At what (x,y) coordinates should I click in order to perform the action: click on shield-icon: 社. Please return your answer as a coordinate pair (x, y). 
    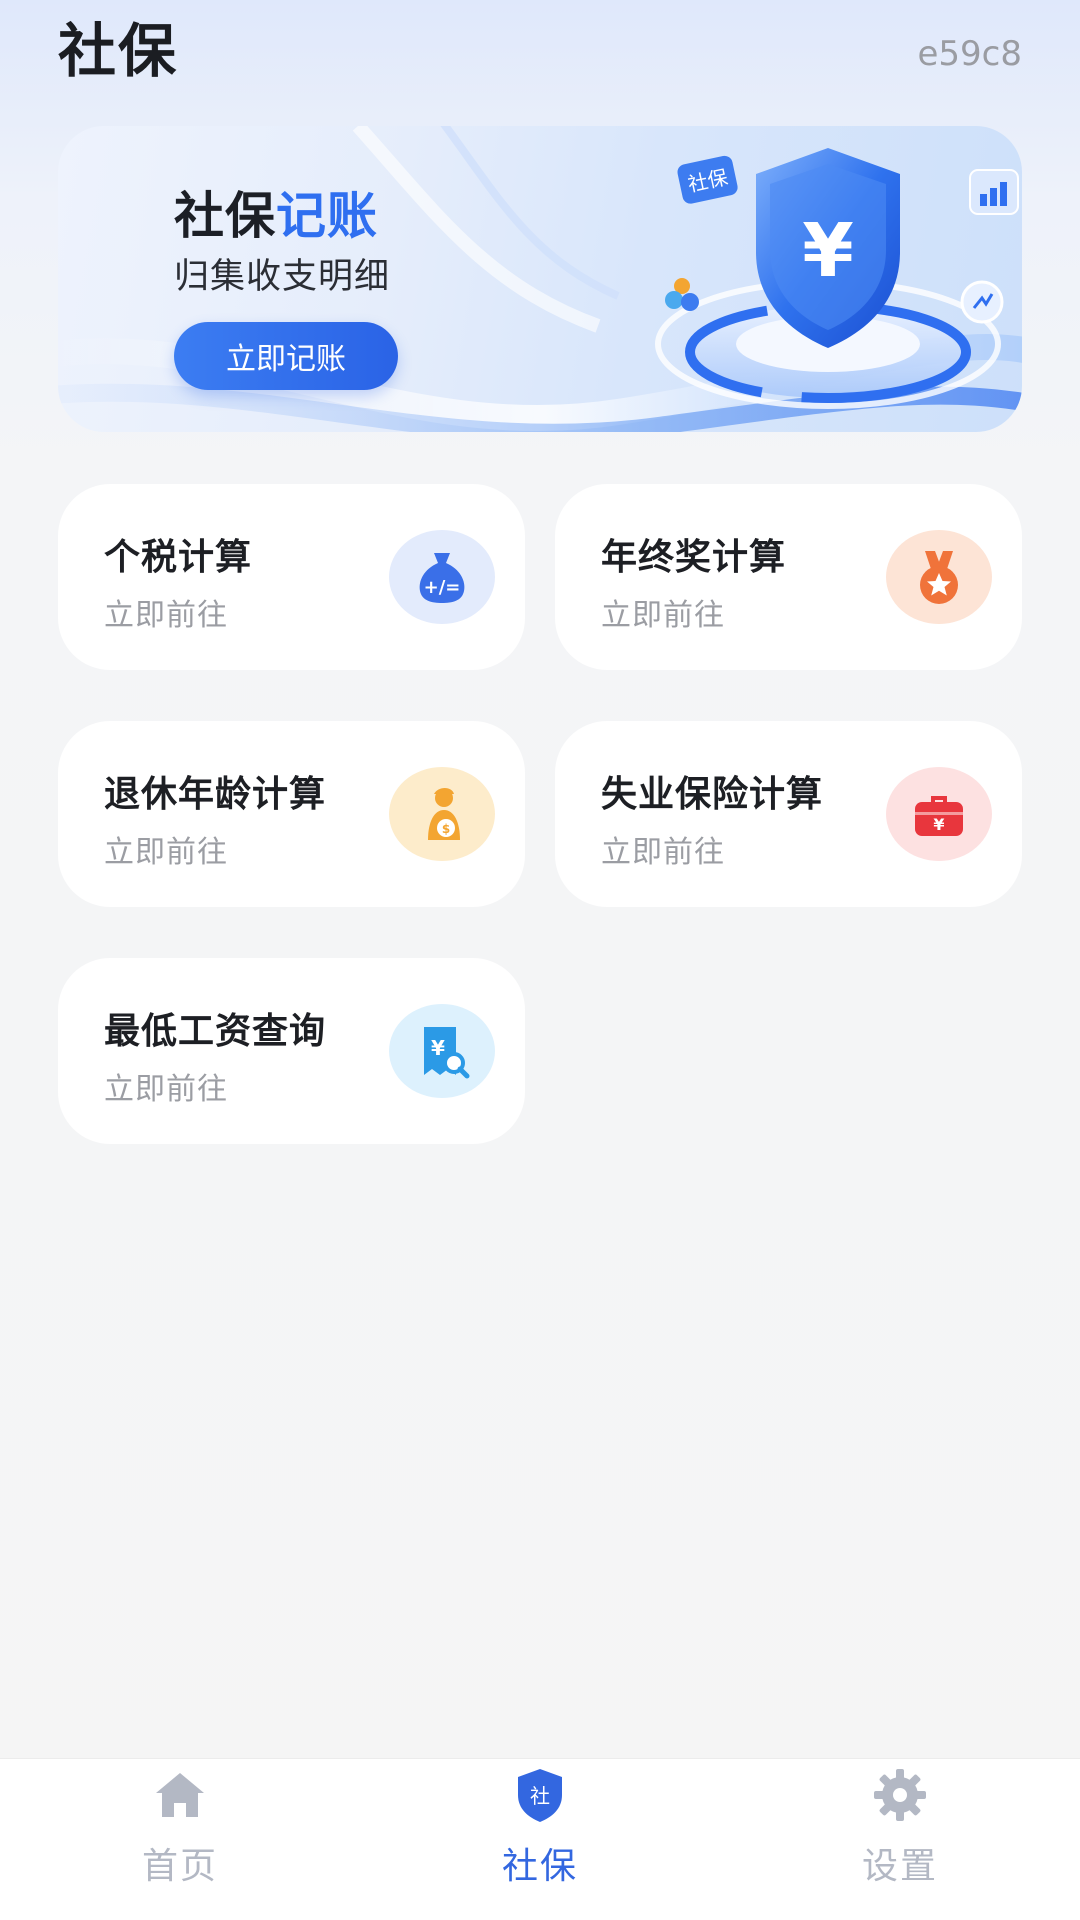
    Looking at the image, I should click on (540, 1795).